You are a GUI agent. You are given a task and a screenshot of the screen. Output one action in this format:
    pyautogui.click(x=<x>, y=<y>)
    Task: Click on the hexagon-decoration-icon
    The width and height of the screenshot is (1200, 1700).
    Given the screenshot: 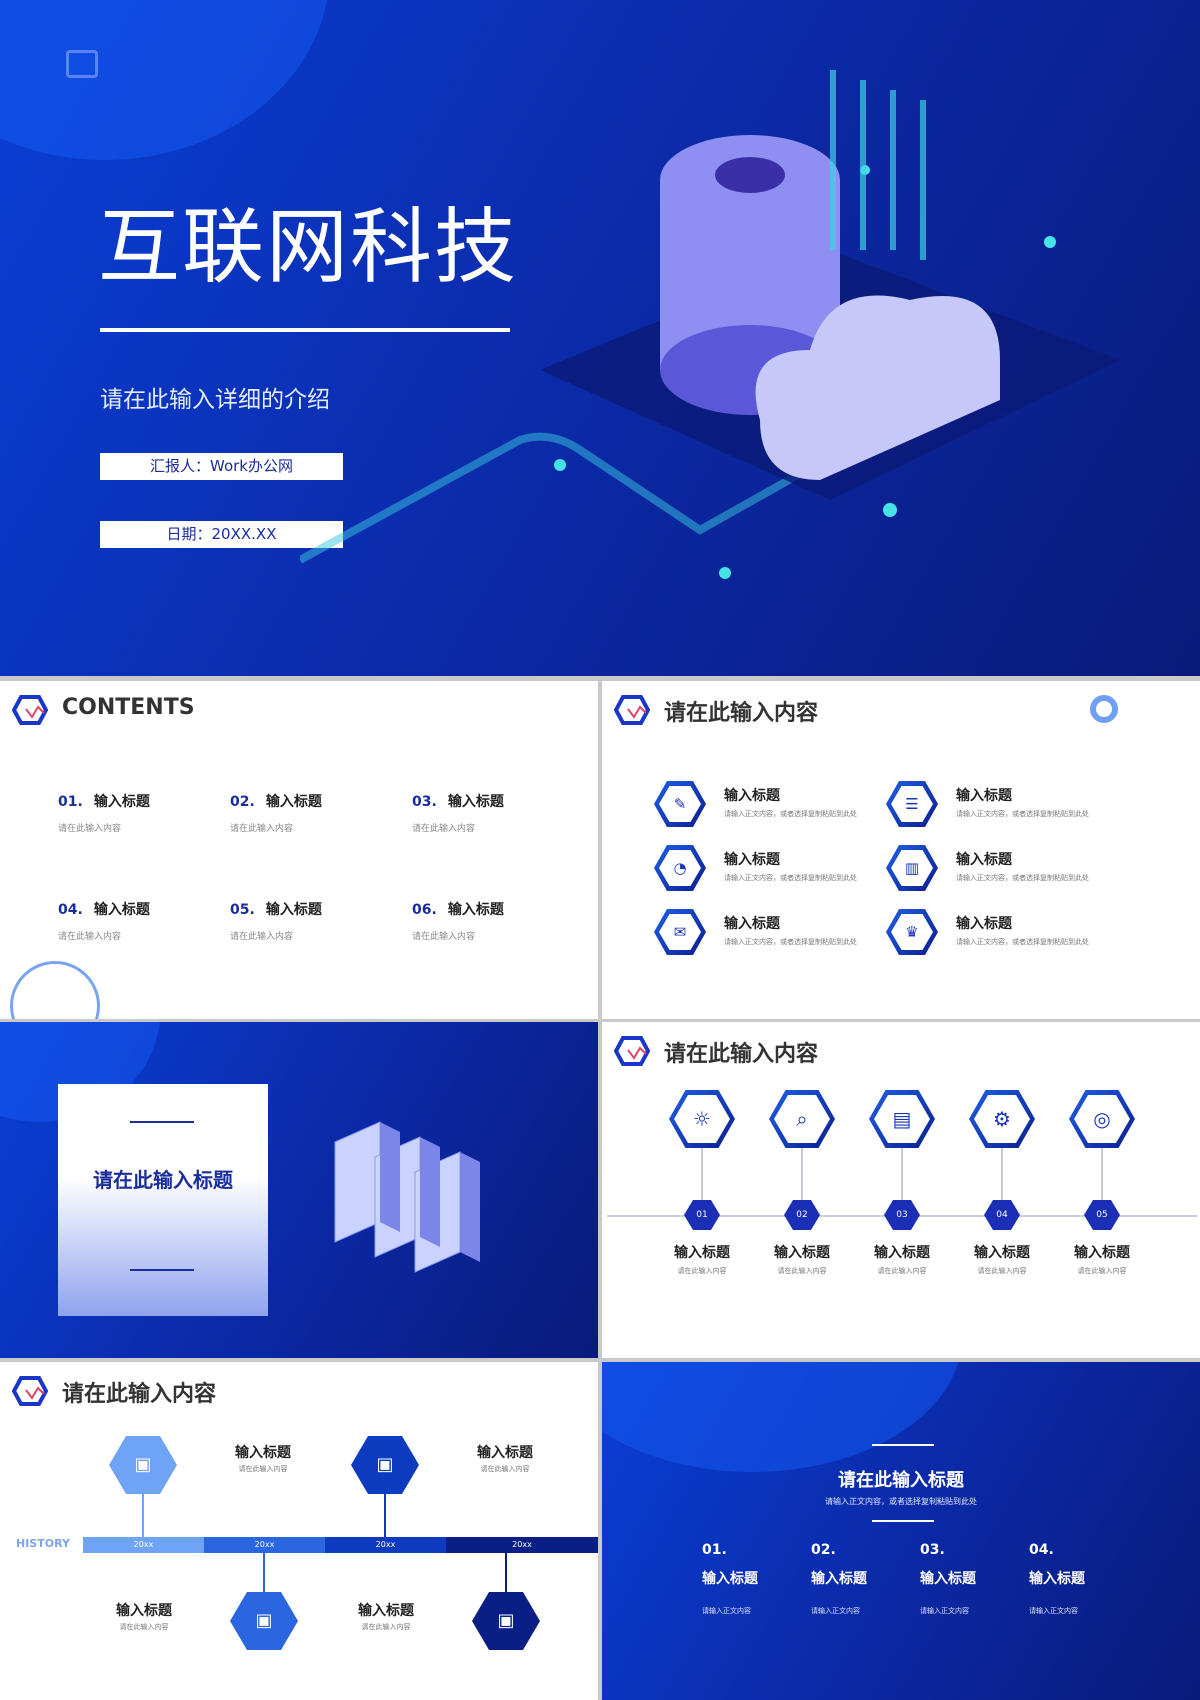 What is the action you would take?
    pyautogui.click(x=82, y=64)
    